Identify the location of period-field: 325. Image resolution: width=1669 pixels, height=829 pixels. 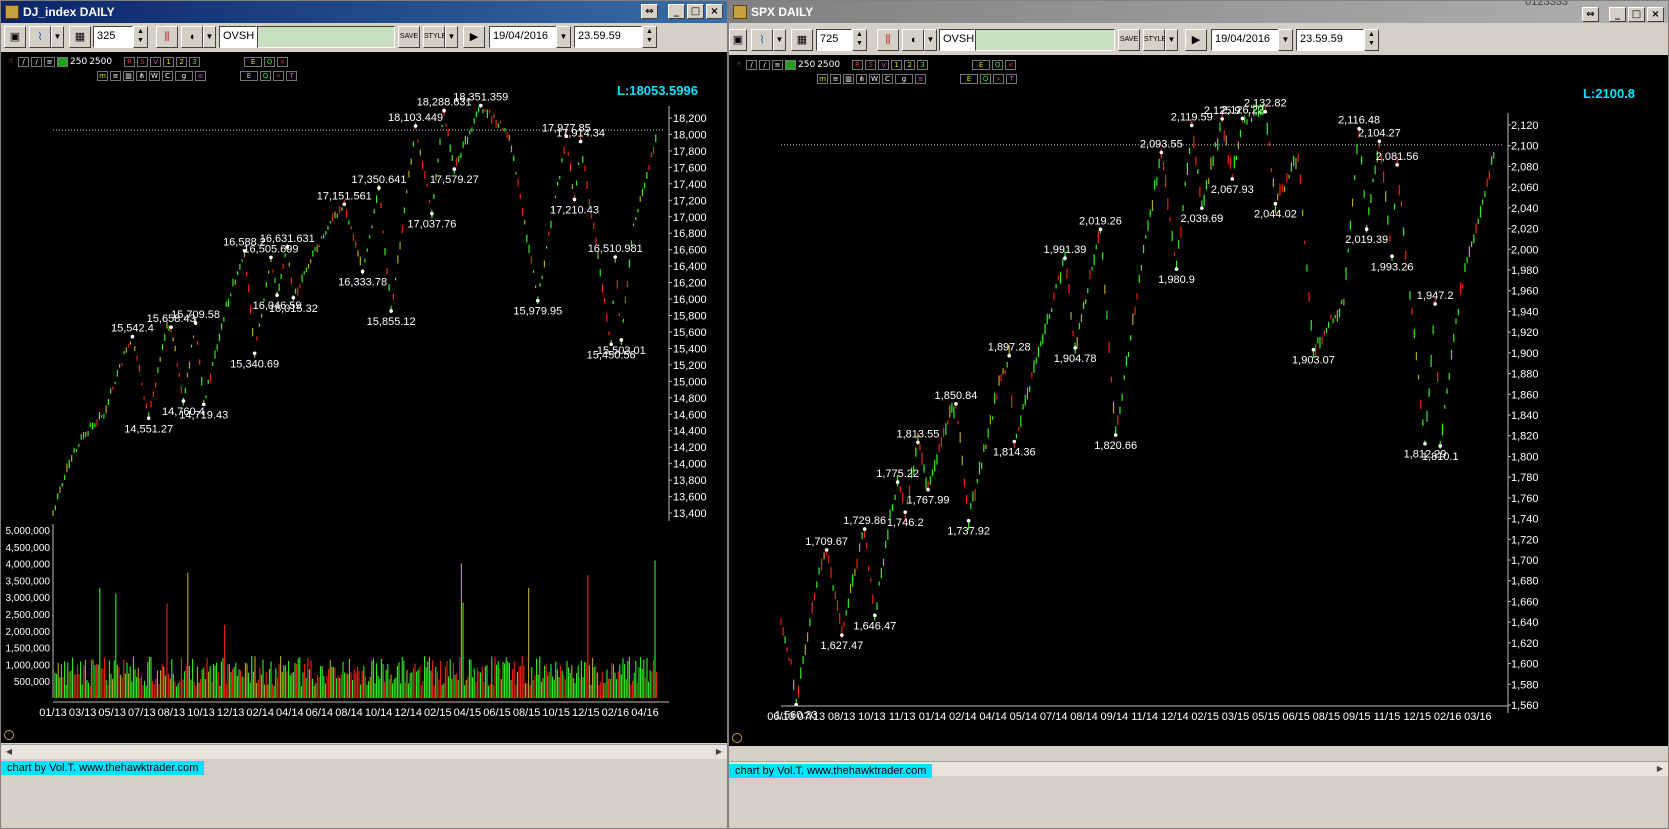
(113, 37).